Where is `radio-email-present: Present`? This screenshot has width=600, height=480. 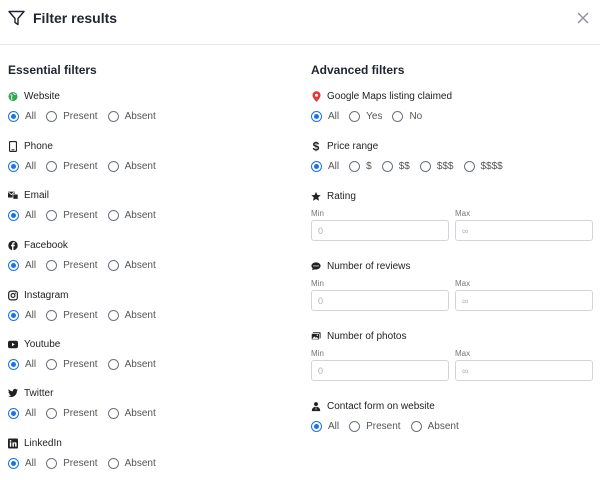
radio-email-present: Present is located at coordinates (72, 215).